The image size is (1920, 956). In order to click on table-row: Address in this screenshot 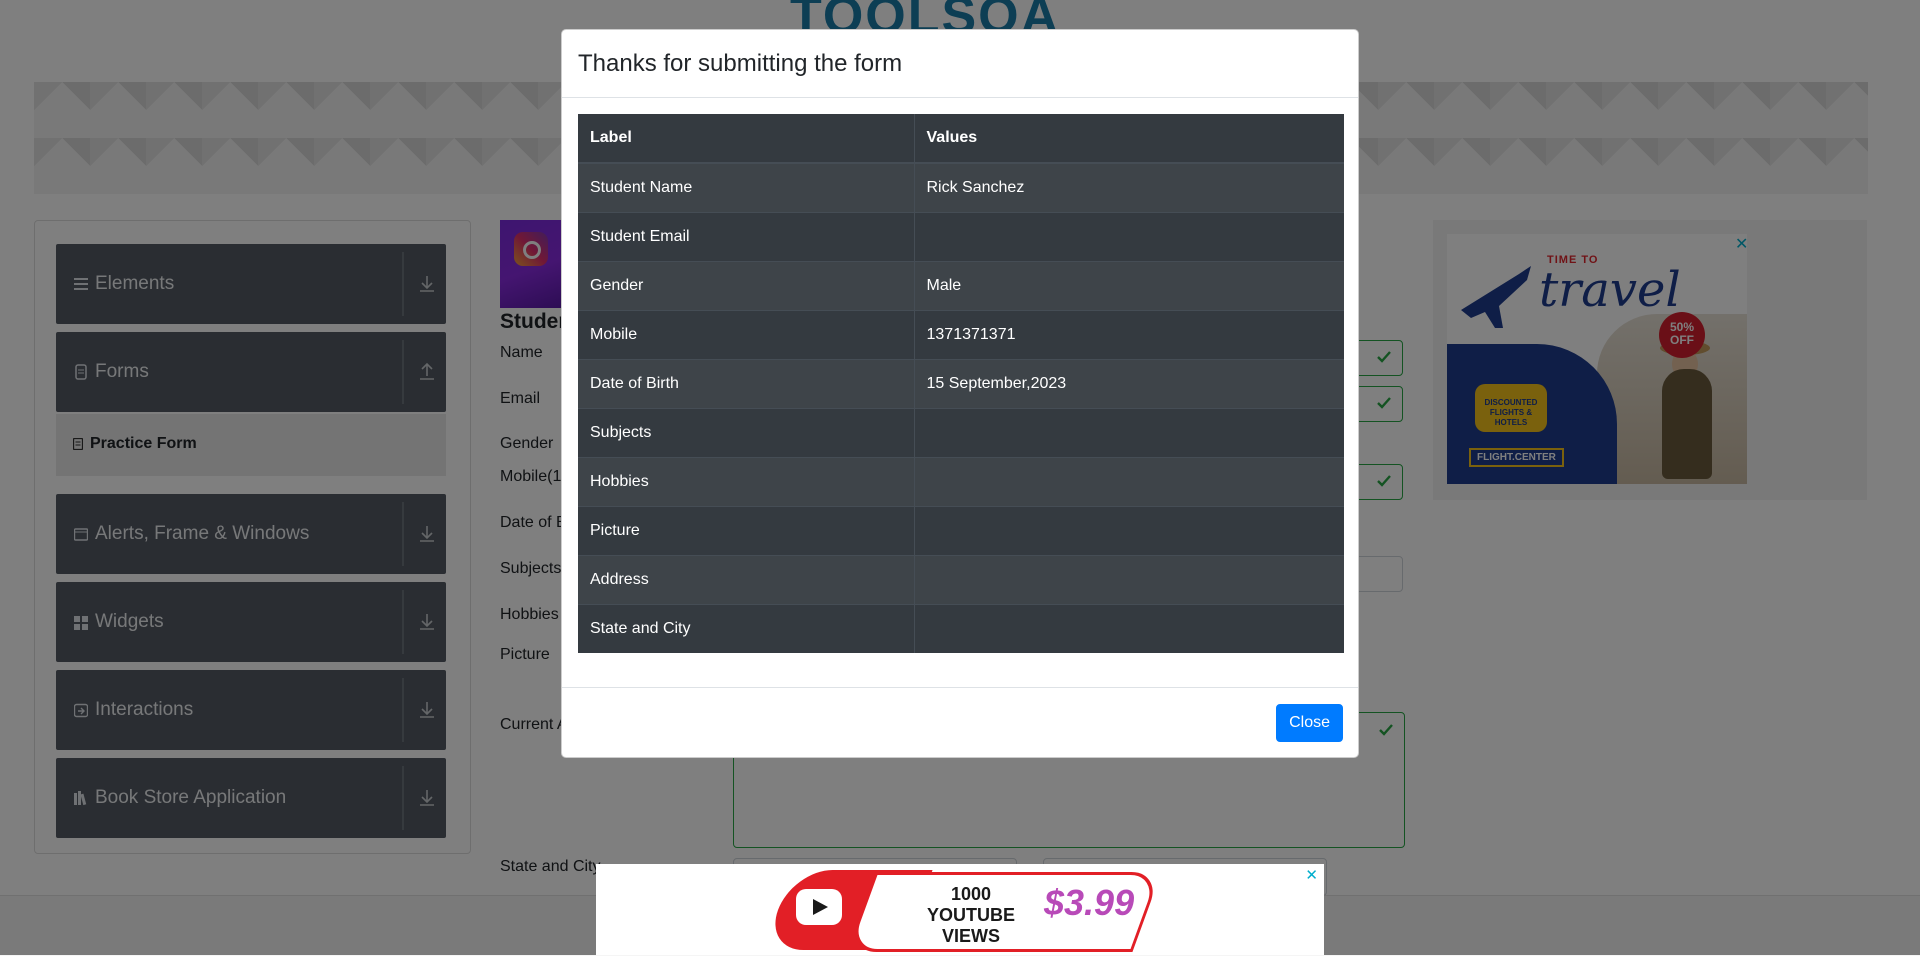, I will do `click(961, 579)`.